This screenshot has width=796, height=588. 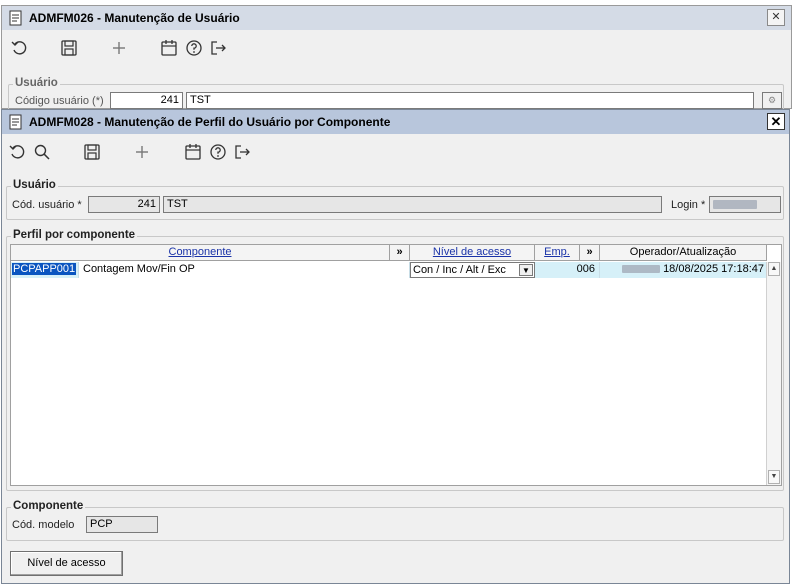 What do you see at coordinates (713, 269) in the screenshot?
I see `row-timestamp: 18/08/2025 17:18:47` at bounding box center [713, 269].